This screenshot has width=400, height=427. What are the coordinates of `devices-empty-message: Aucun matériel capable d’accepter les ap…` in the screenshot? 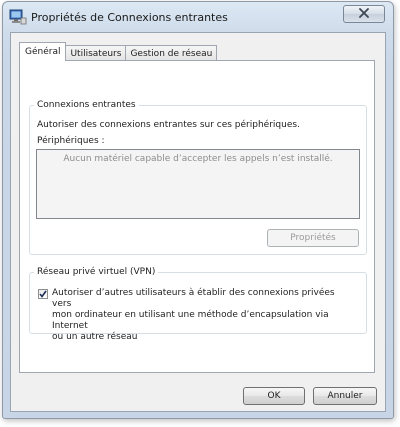 It's located at (198, 159).